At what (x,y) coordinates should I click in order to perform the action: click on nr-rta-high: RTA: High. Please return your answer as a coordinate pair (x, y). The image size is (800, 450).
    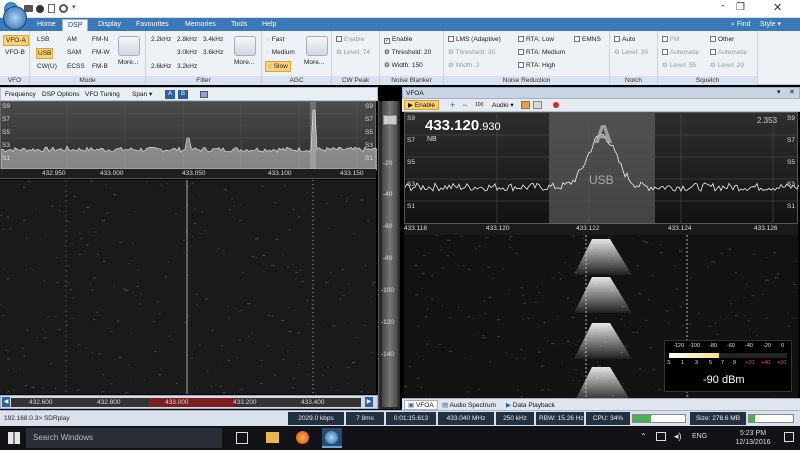
    Looking at the image, I should click on (536, 65).